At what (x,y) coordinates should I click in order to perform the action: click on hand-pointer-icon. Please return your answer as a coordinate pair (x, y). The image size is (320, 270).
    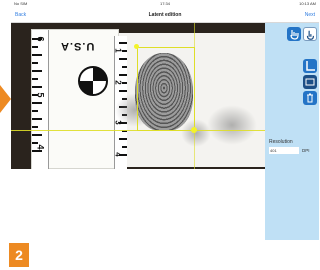
    Looking at the image, I should click on (294, 35).